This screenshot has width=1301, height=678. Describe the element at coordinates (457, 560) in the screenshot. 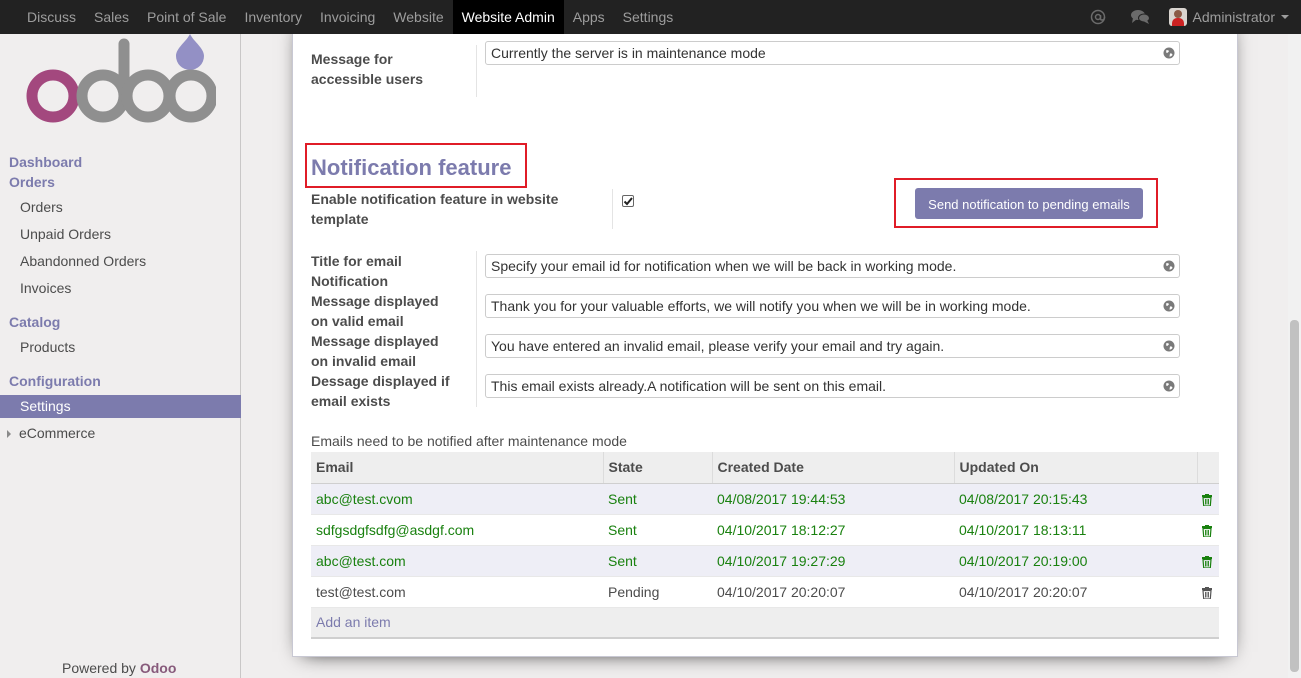

I see `cell-email: abc@test.com` at that location.